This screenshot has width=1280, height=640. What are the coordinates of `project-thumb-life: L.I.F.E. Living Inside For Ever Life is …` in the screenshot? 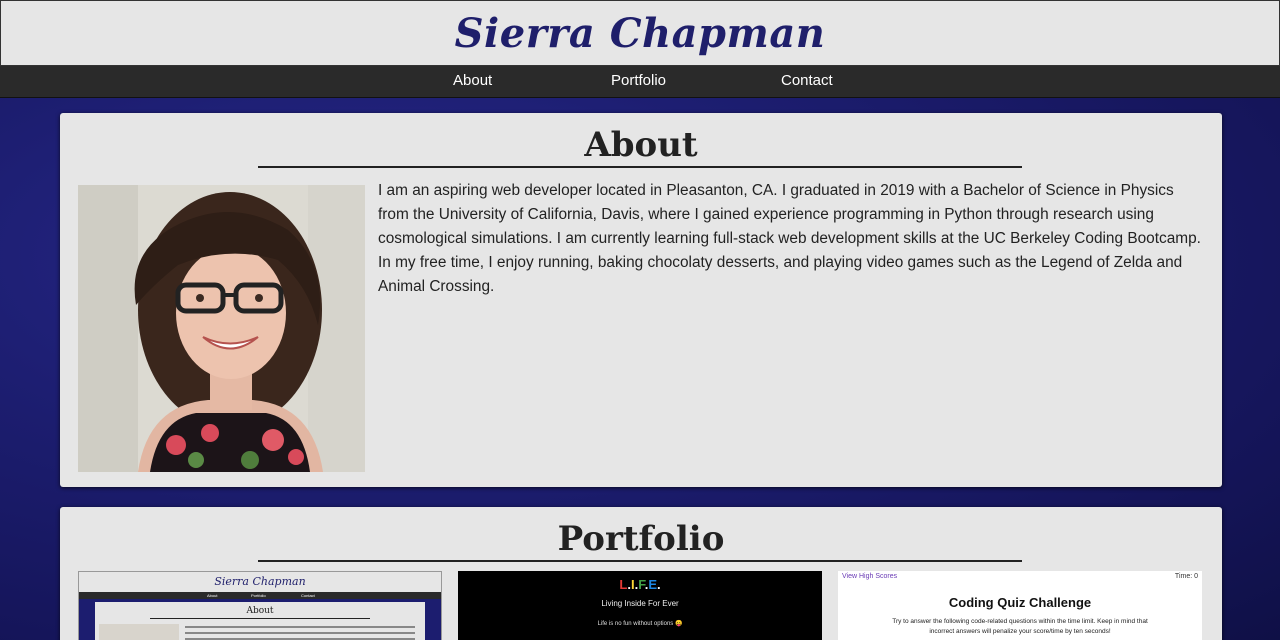 It's located at (640, 605).